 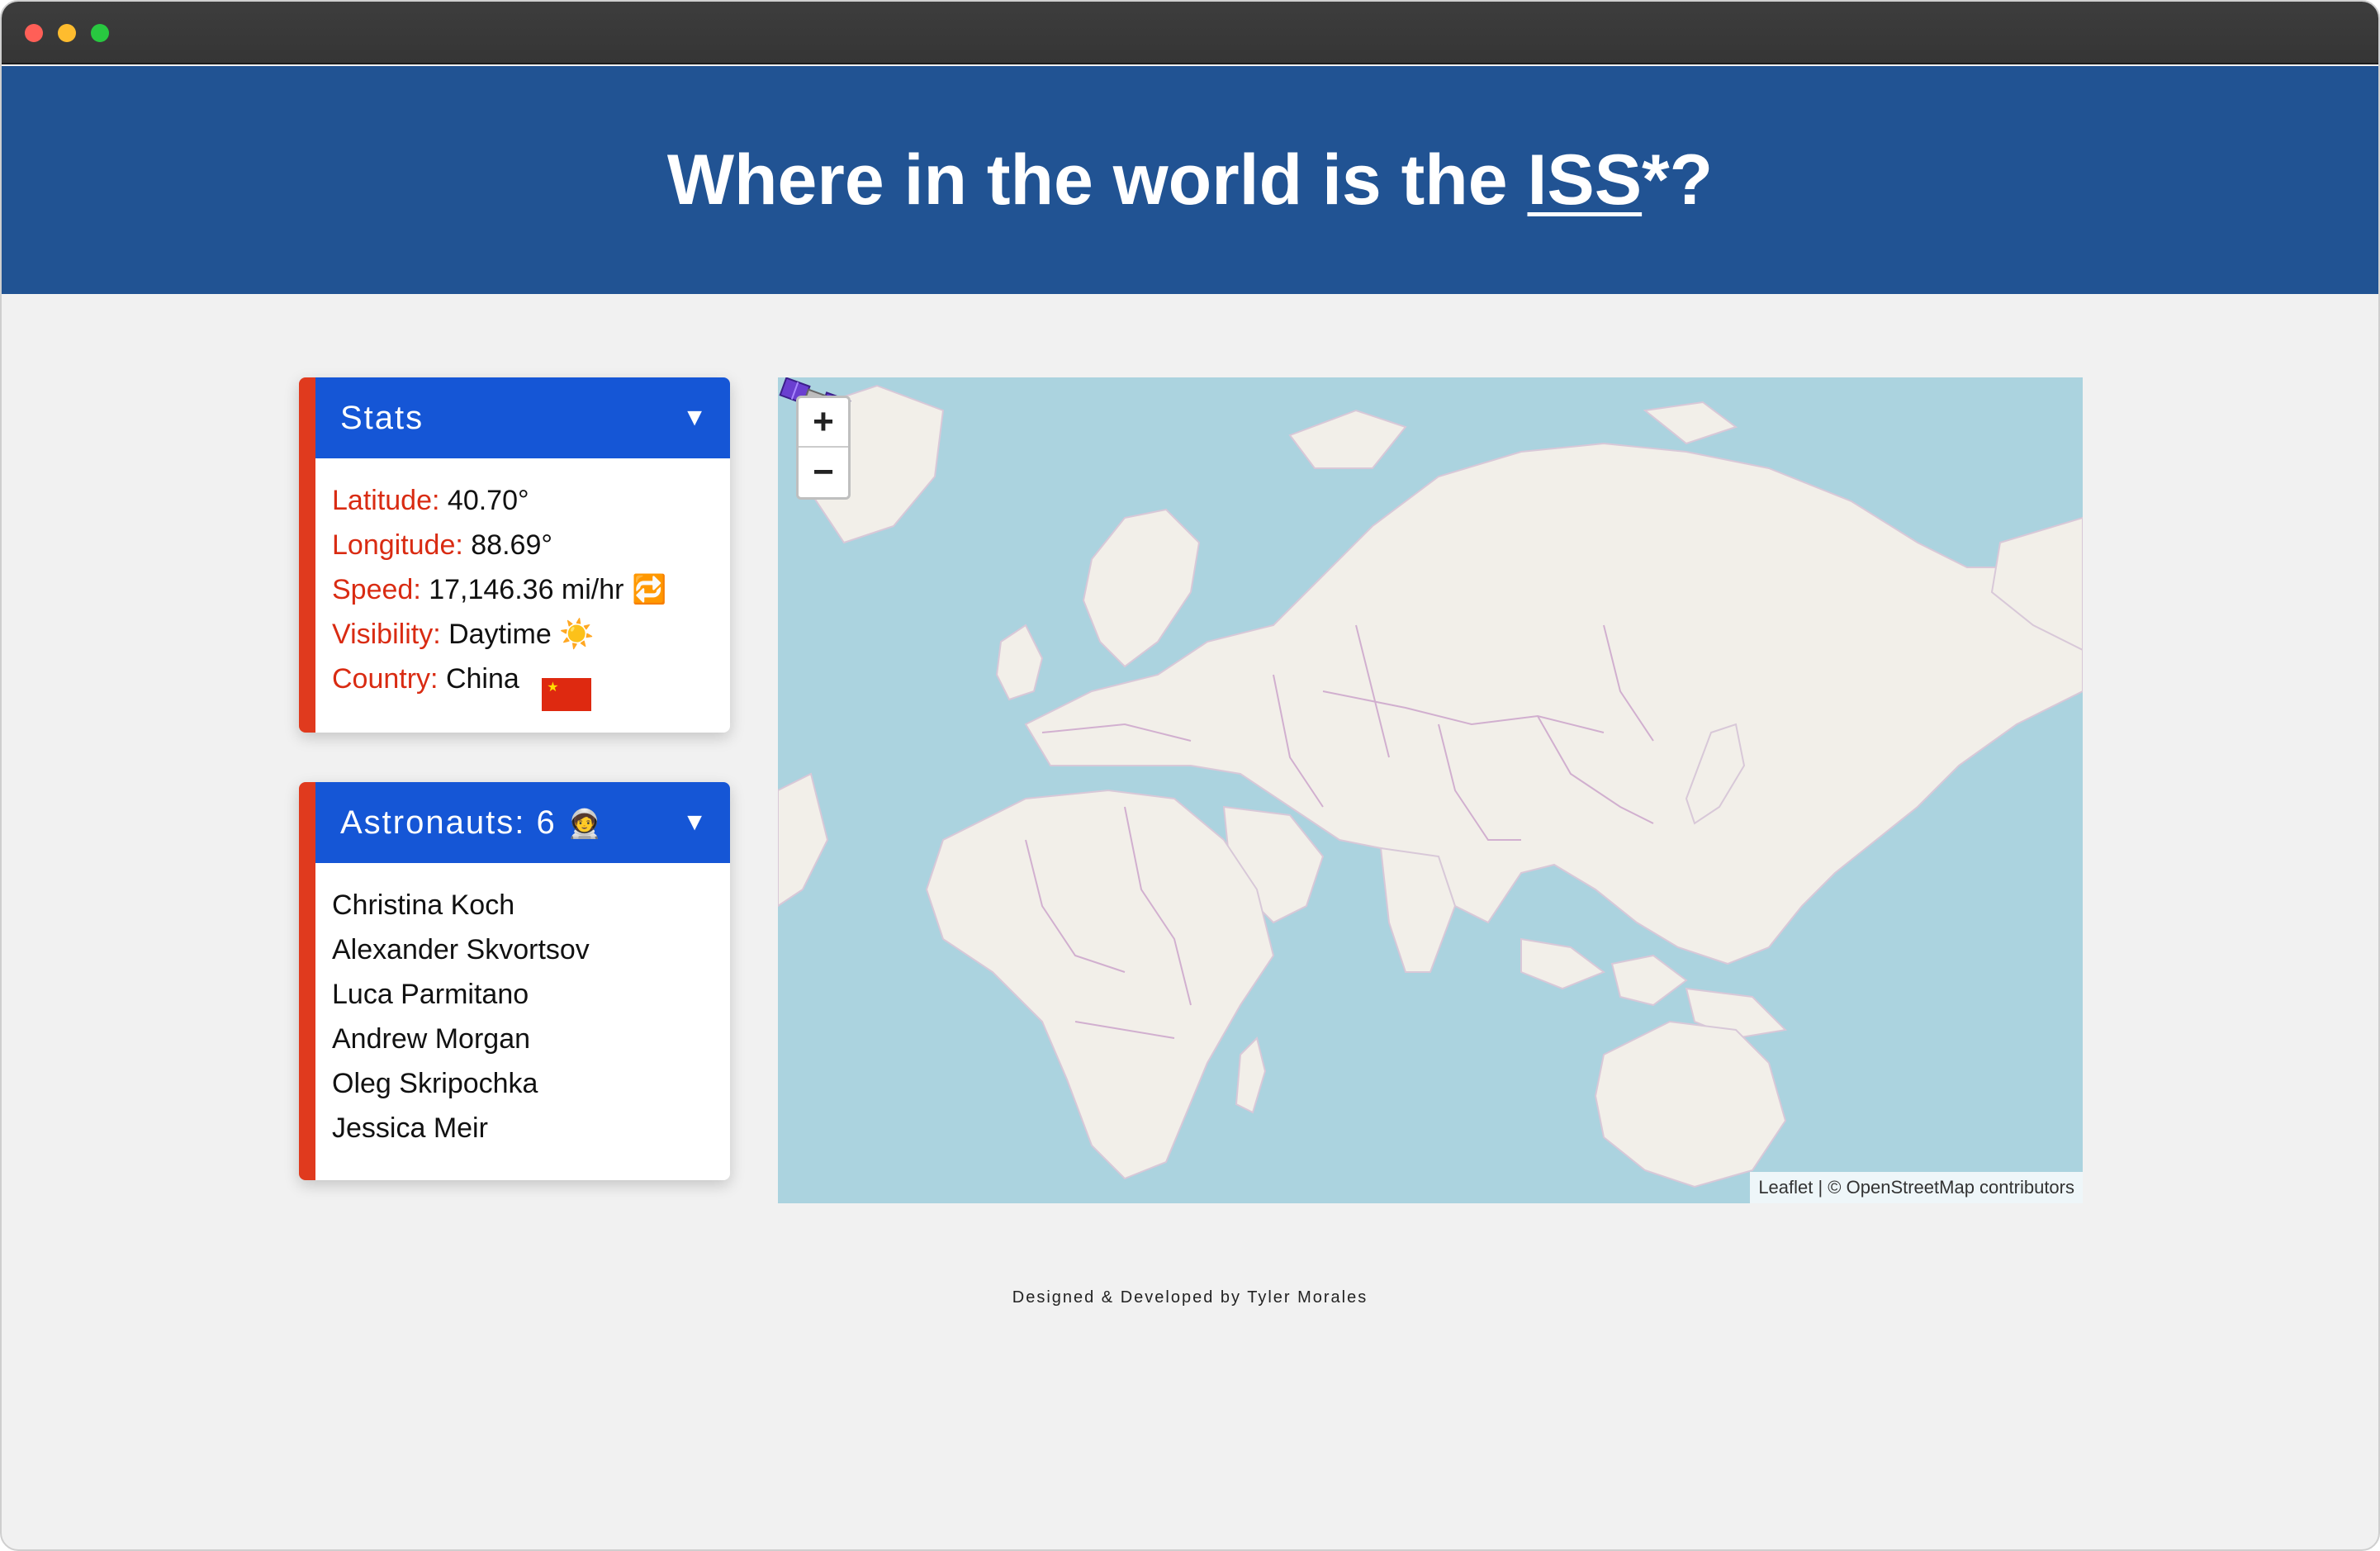 What do you see at coordinates (397, 545) in the screenshot?
I see `stat-label: Longitude:` at bounding box center [397, 545].